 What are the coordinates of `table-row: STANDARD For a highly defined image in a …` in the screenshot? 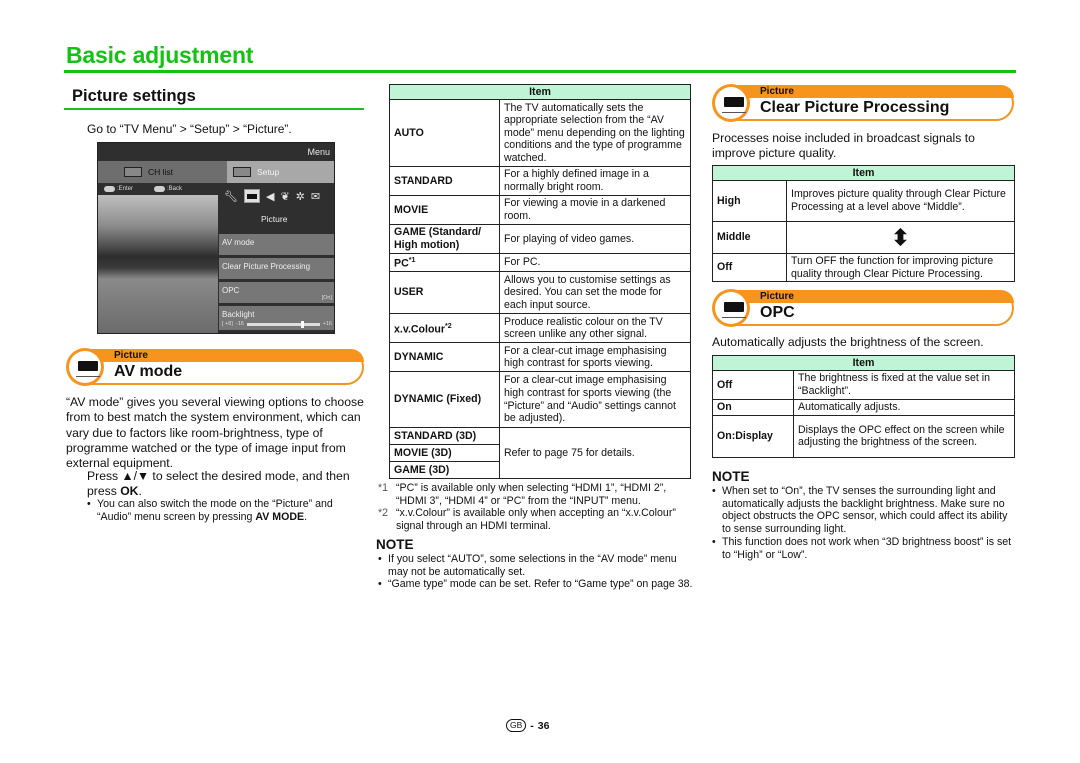 It's located at (540, 181).